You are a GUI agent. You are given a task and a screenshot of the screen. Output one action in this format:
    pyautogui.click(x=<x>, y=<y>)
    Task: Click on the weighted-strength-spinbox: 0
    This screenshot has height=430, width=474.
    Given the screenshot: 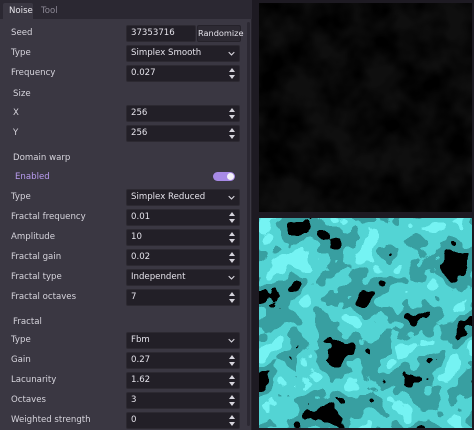 What is the action you would take?
    pyautogui.click(x=183, y=420)
    